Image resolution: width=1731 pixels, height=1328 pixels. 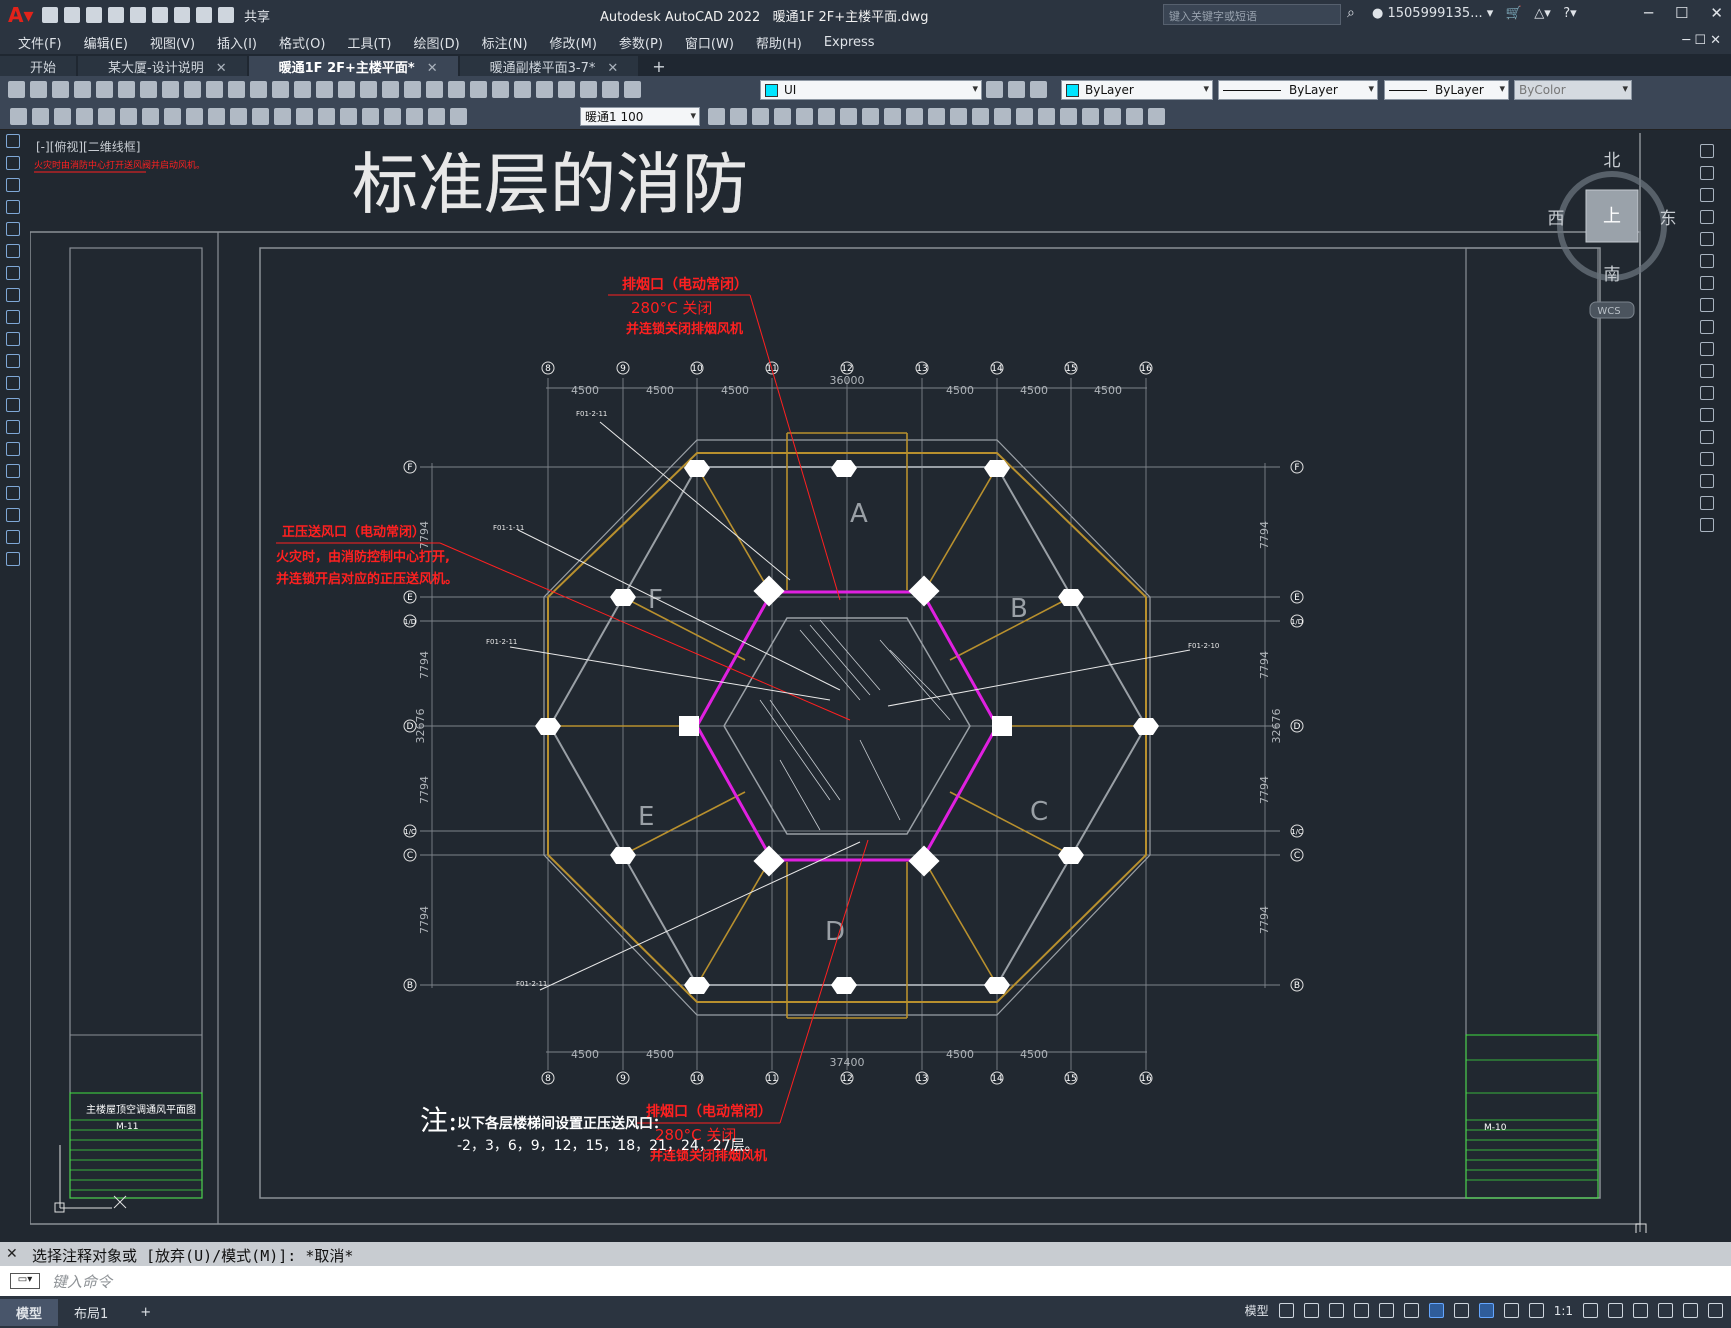 I want to click on viewcube-north: 北, so click(x=1612, y=161).